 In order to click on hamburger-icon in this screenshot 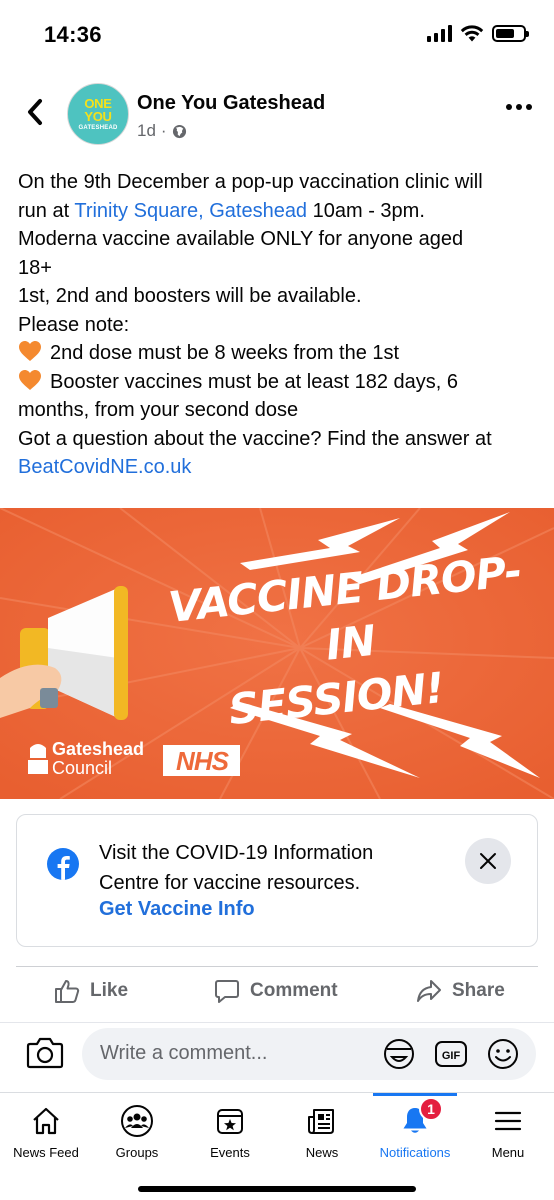, I will do `click(508, 1121)`.